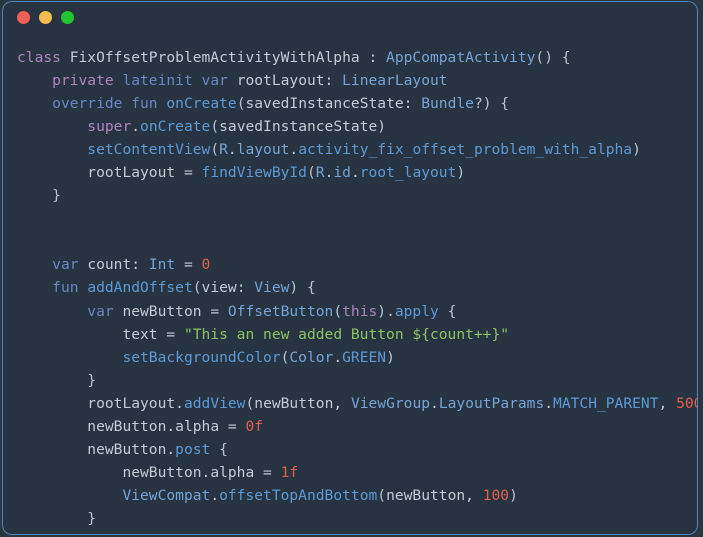  I want to click on code-token: savedInstanceState:, so click(333, 104).